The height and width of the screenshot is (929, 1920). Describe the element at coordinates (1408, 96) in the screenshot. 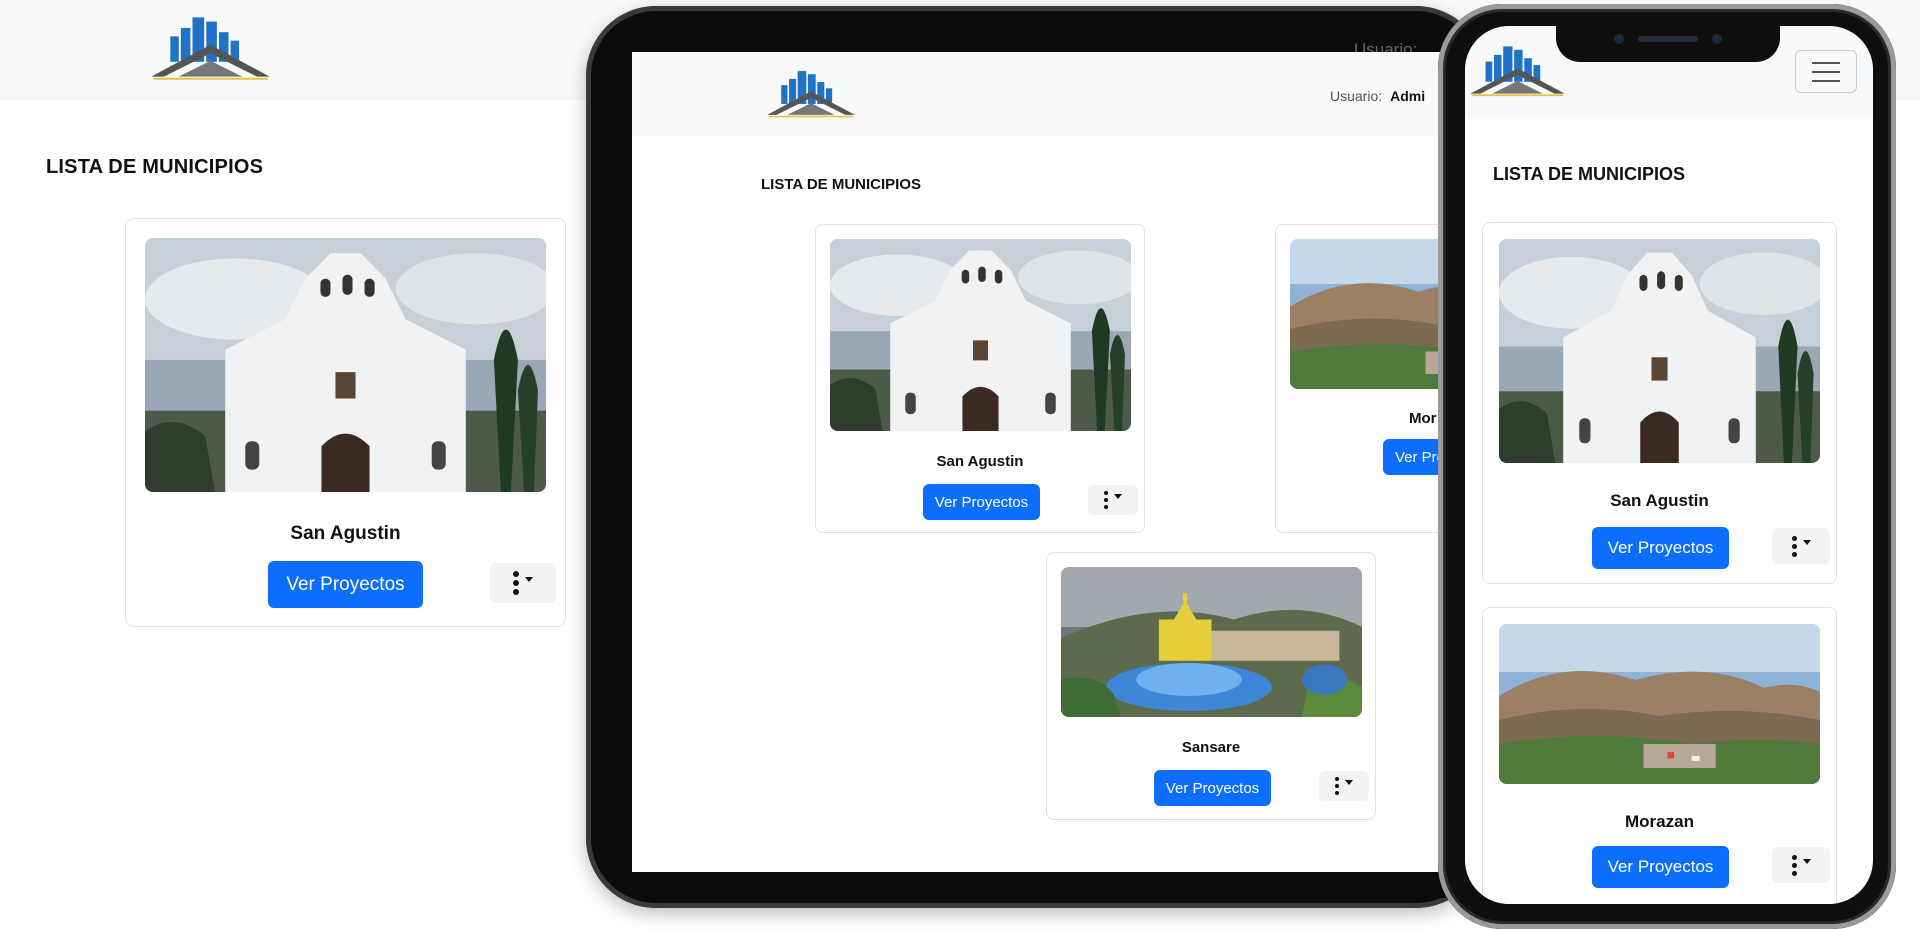

I see `user-name: Admi` at that location.